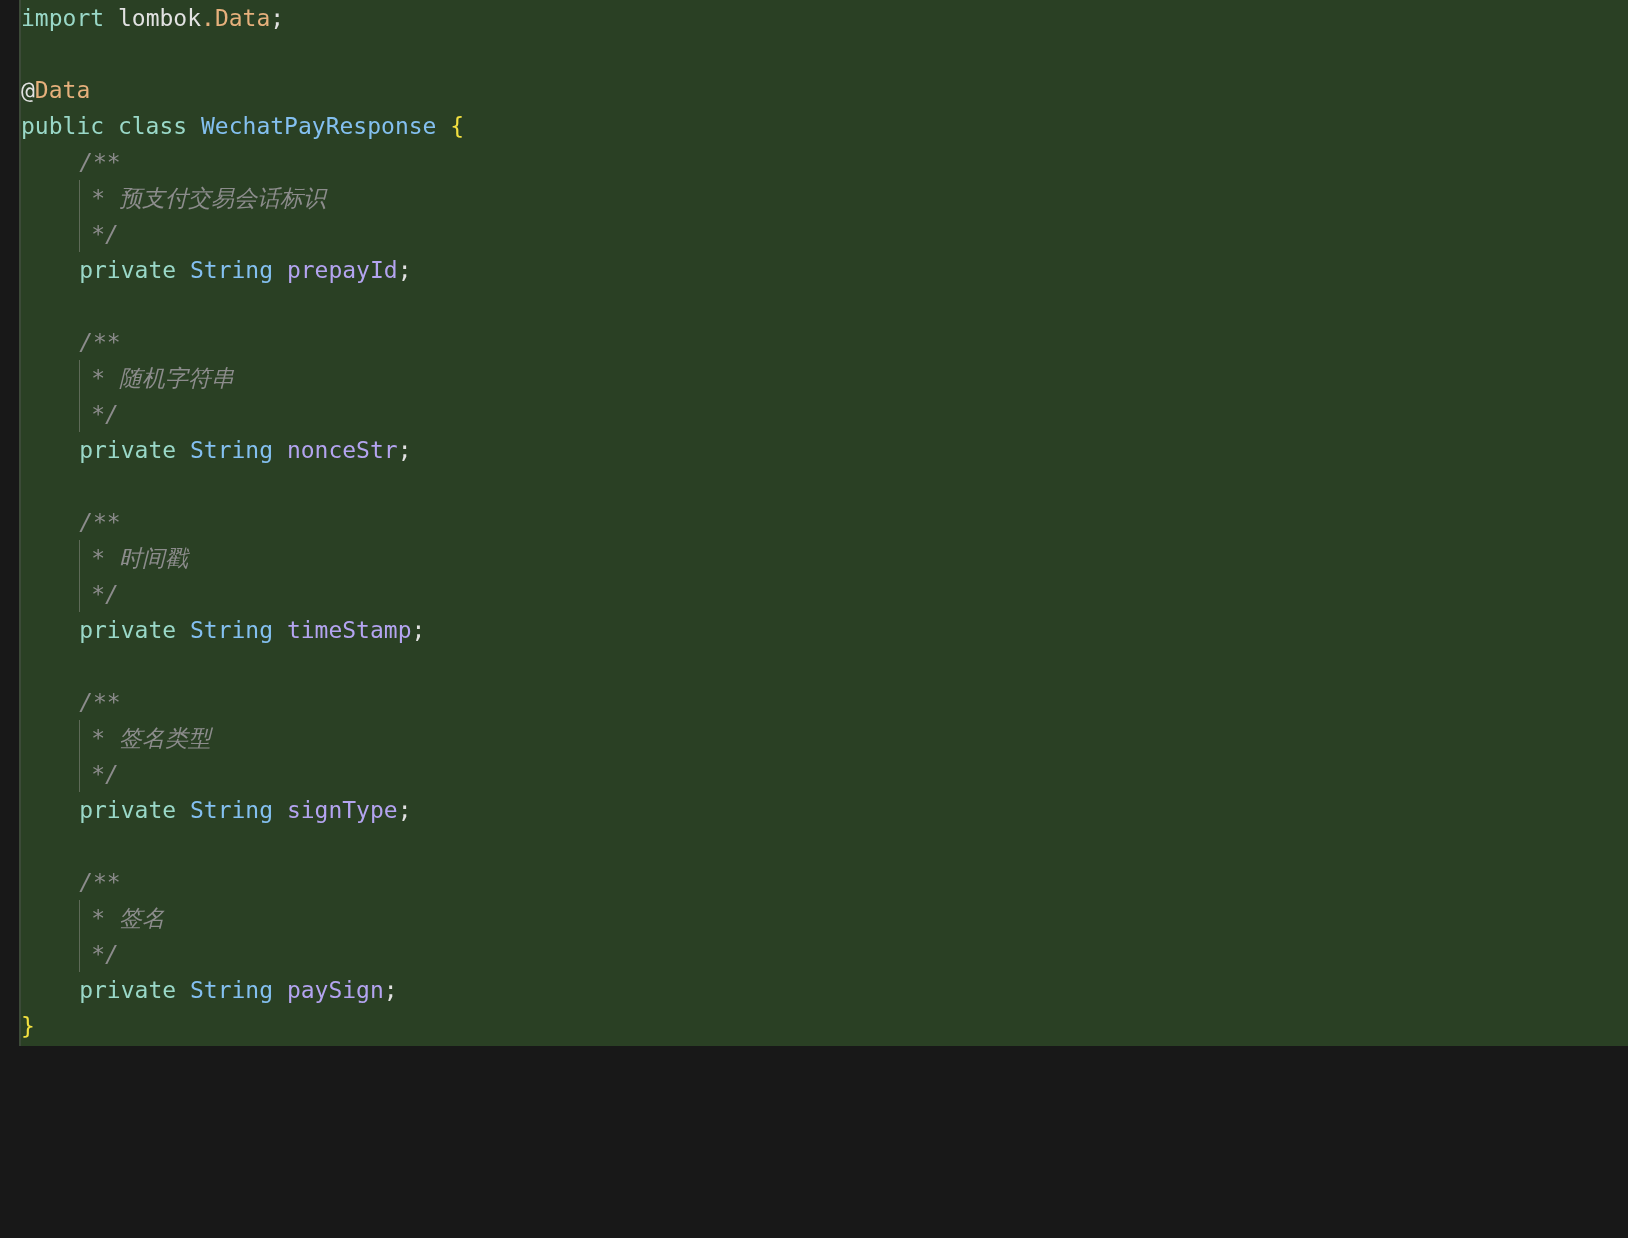 This screenshot has width=1628, height=1238. What do you see at coordinates (156, 378) in the screenshot?
I see `doc-comment-line: * 随机字符串` at bounding box center [156, 378].